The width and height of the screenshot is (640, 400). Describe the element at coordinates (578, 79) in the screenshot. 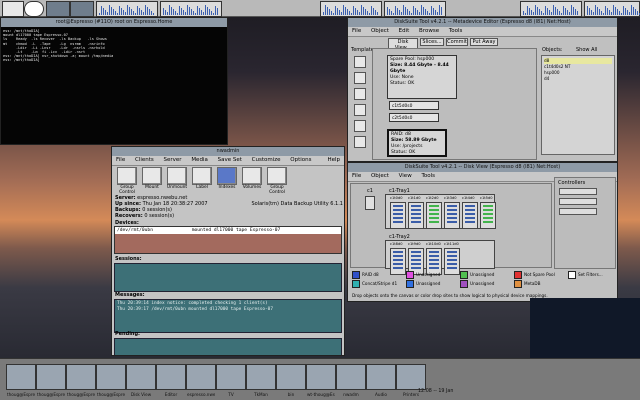

I see `list-item: d4` at that location.